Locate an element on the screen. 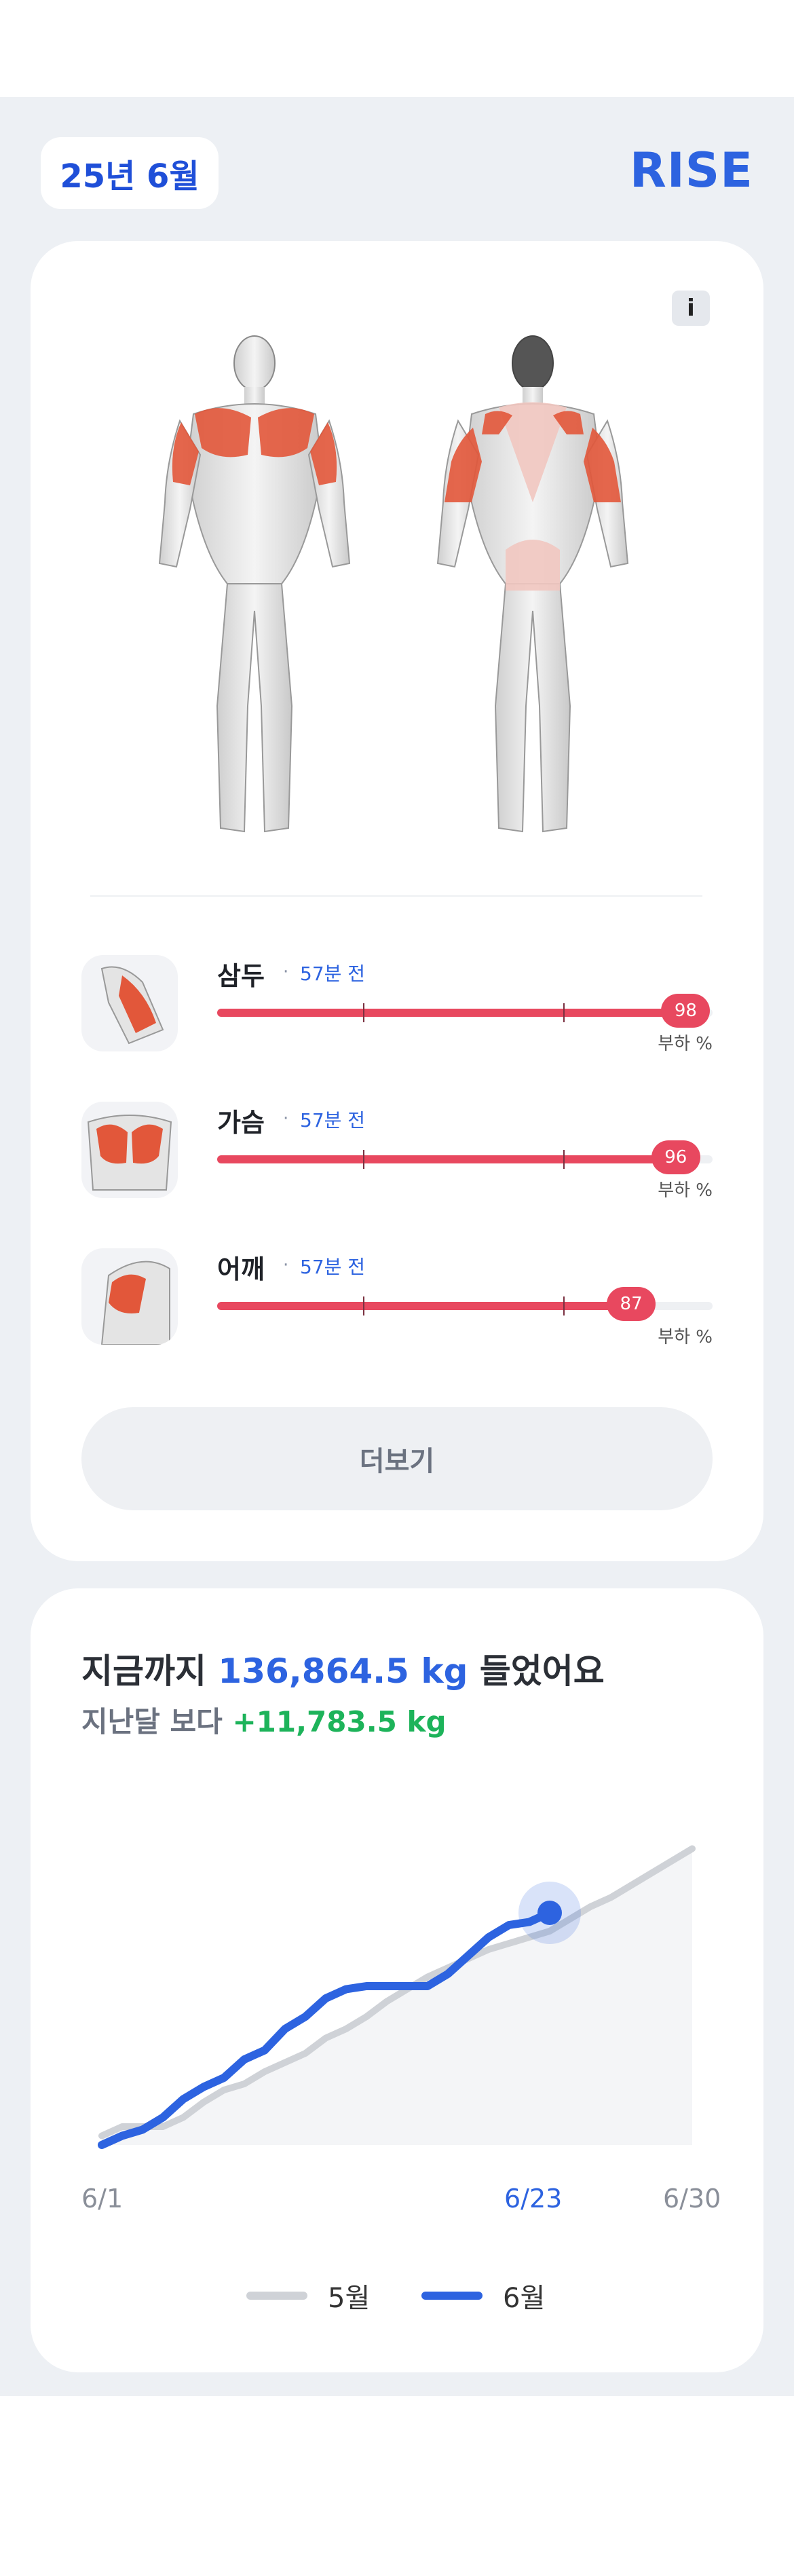 Image resolution: width=794 pixels, height=2576 pixels. load-bar: 98 is located at coordinates (465, 1011).